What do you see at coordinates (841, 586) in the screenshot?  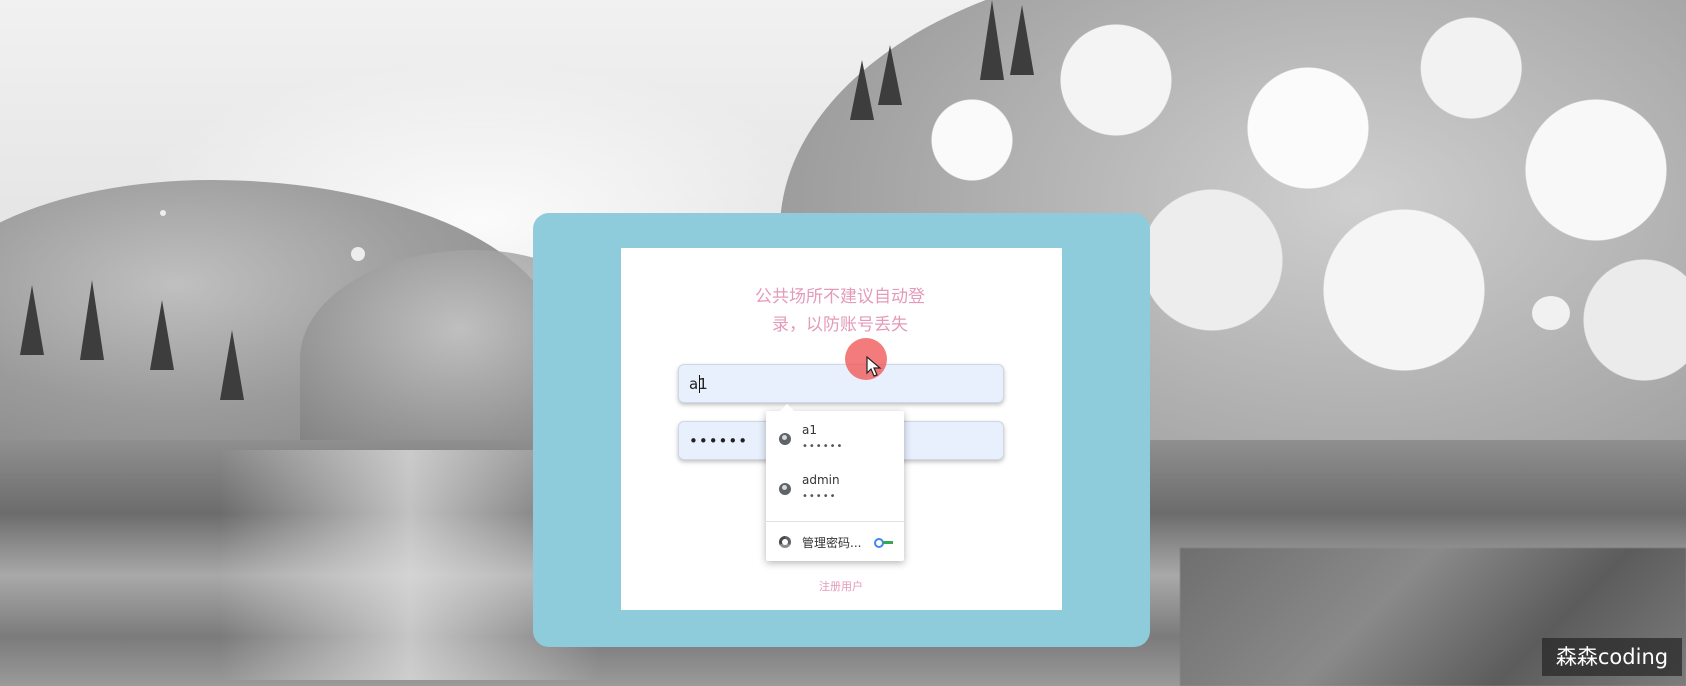 I see `register-link: 注册用户` at bounding box center [841, 586].